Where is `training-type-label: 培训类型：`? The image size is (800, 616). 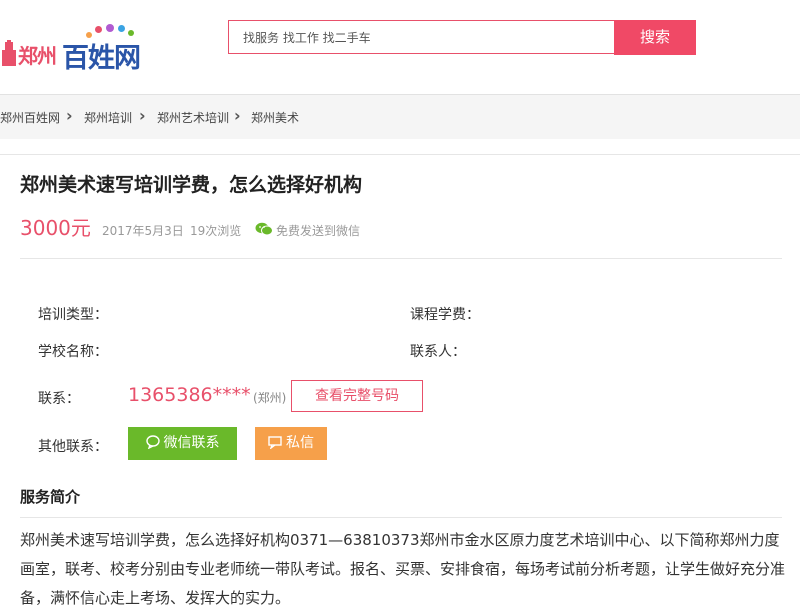
training-type-label: 培训类型： is located at coordinates (73, 315).